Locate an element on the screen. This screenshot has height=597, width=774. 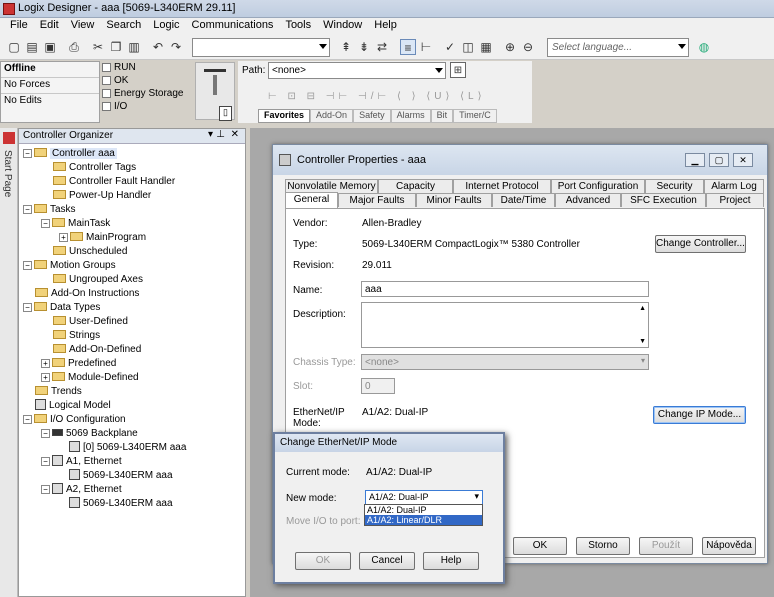
tree-fault-handler: Controller Fault Handler is located at coordinates (114, 181).